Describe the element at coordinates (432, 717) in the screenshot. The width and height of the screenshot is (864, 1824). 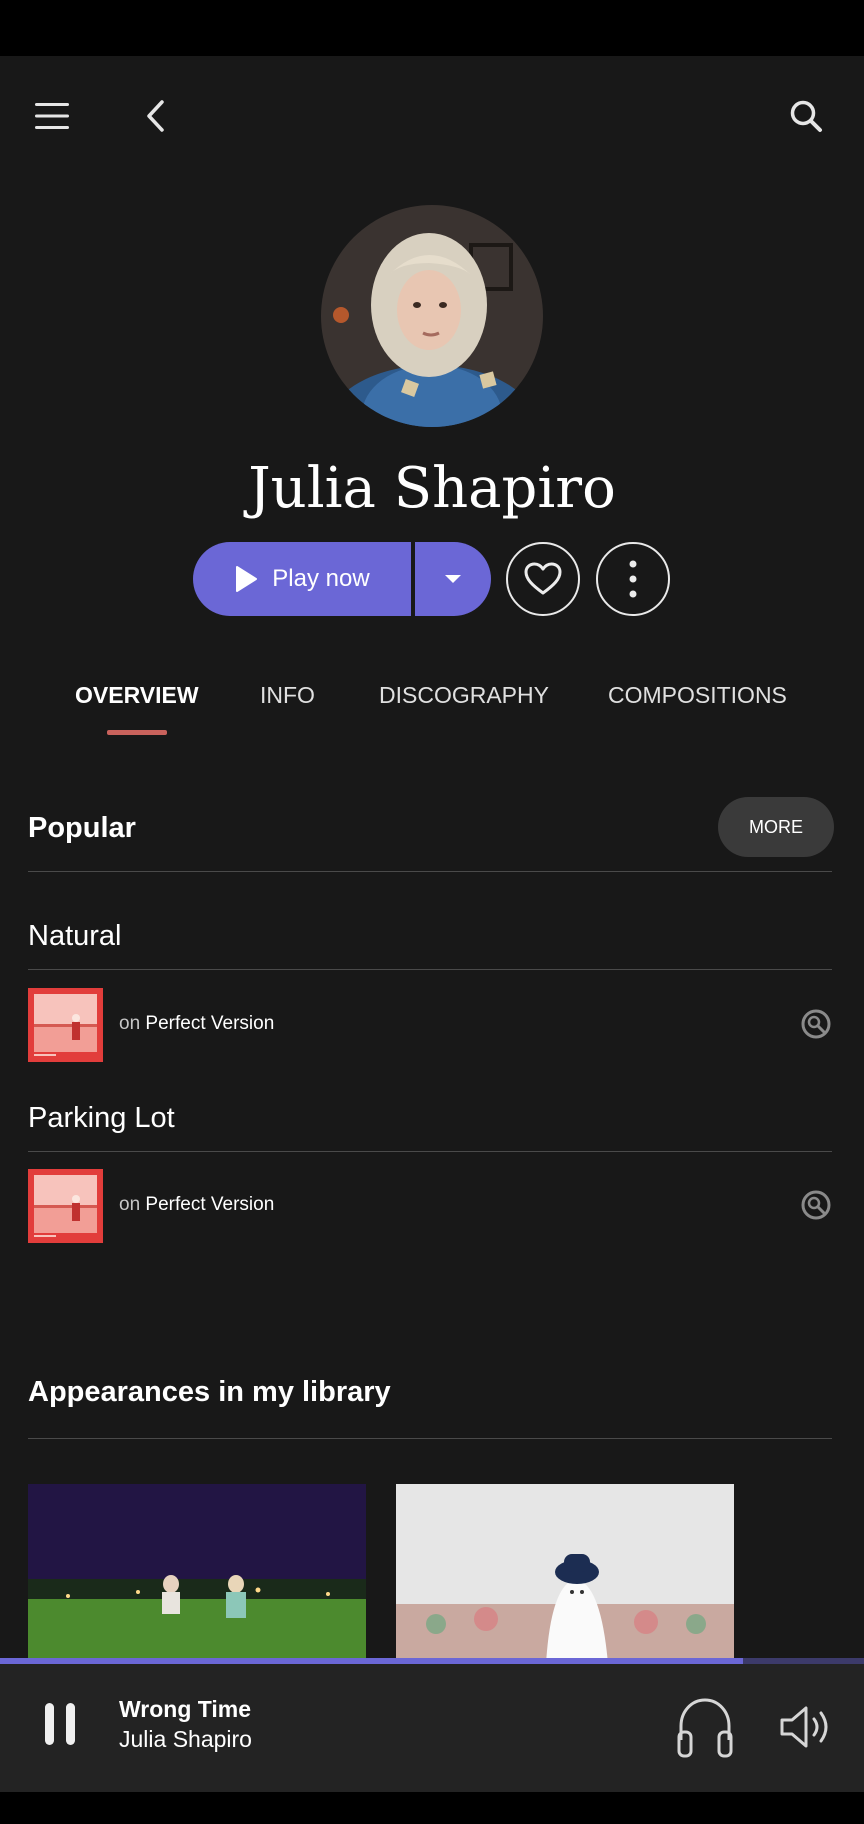
I see `artist-tabs: OVERVIEW INFO DISCOGRAPHY COMPOSITIONS` at that location.